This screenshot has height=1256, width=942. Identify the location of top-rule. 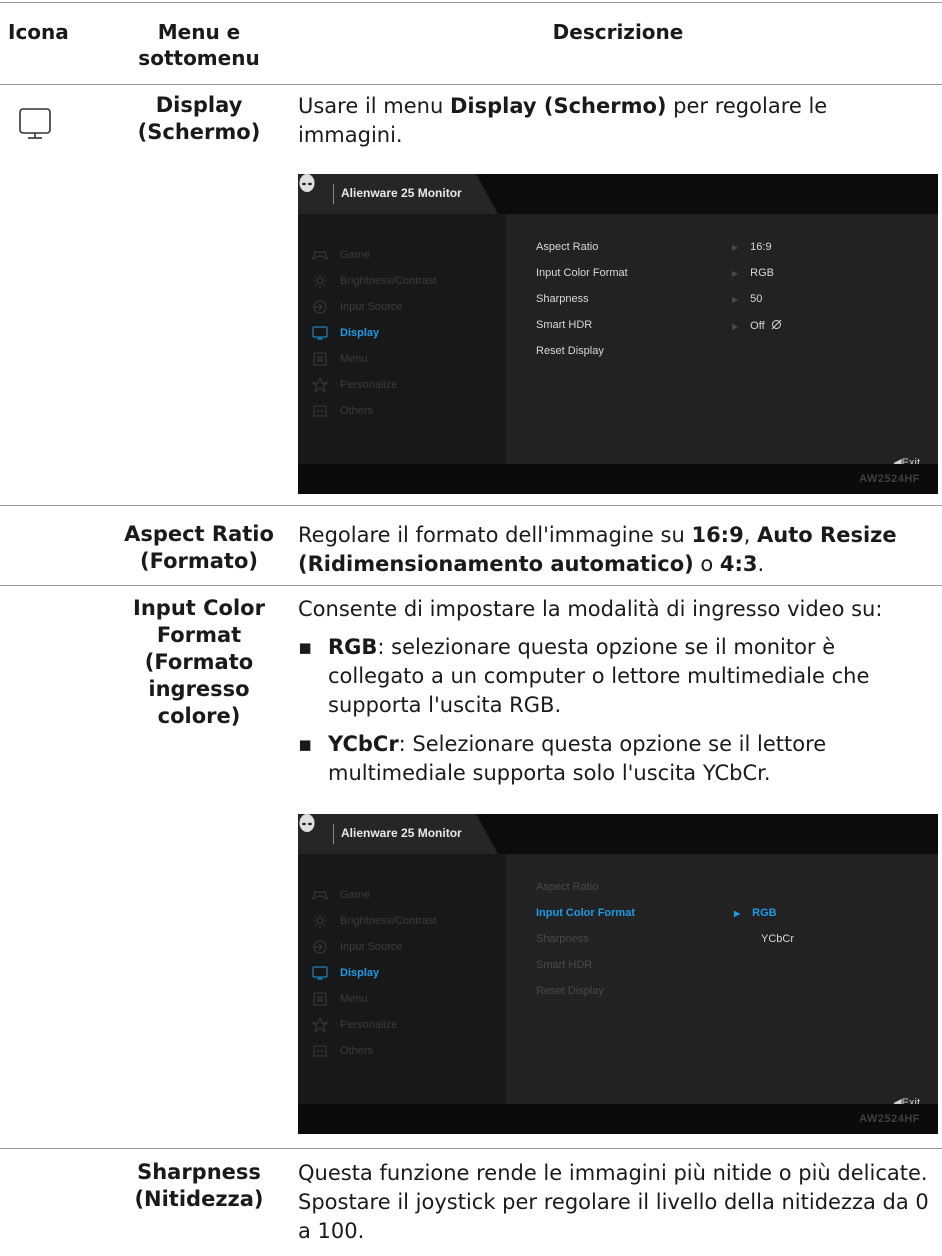
(471, 2).